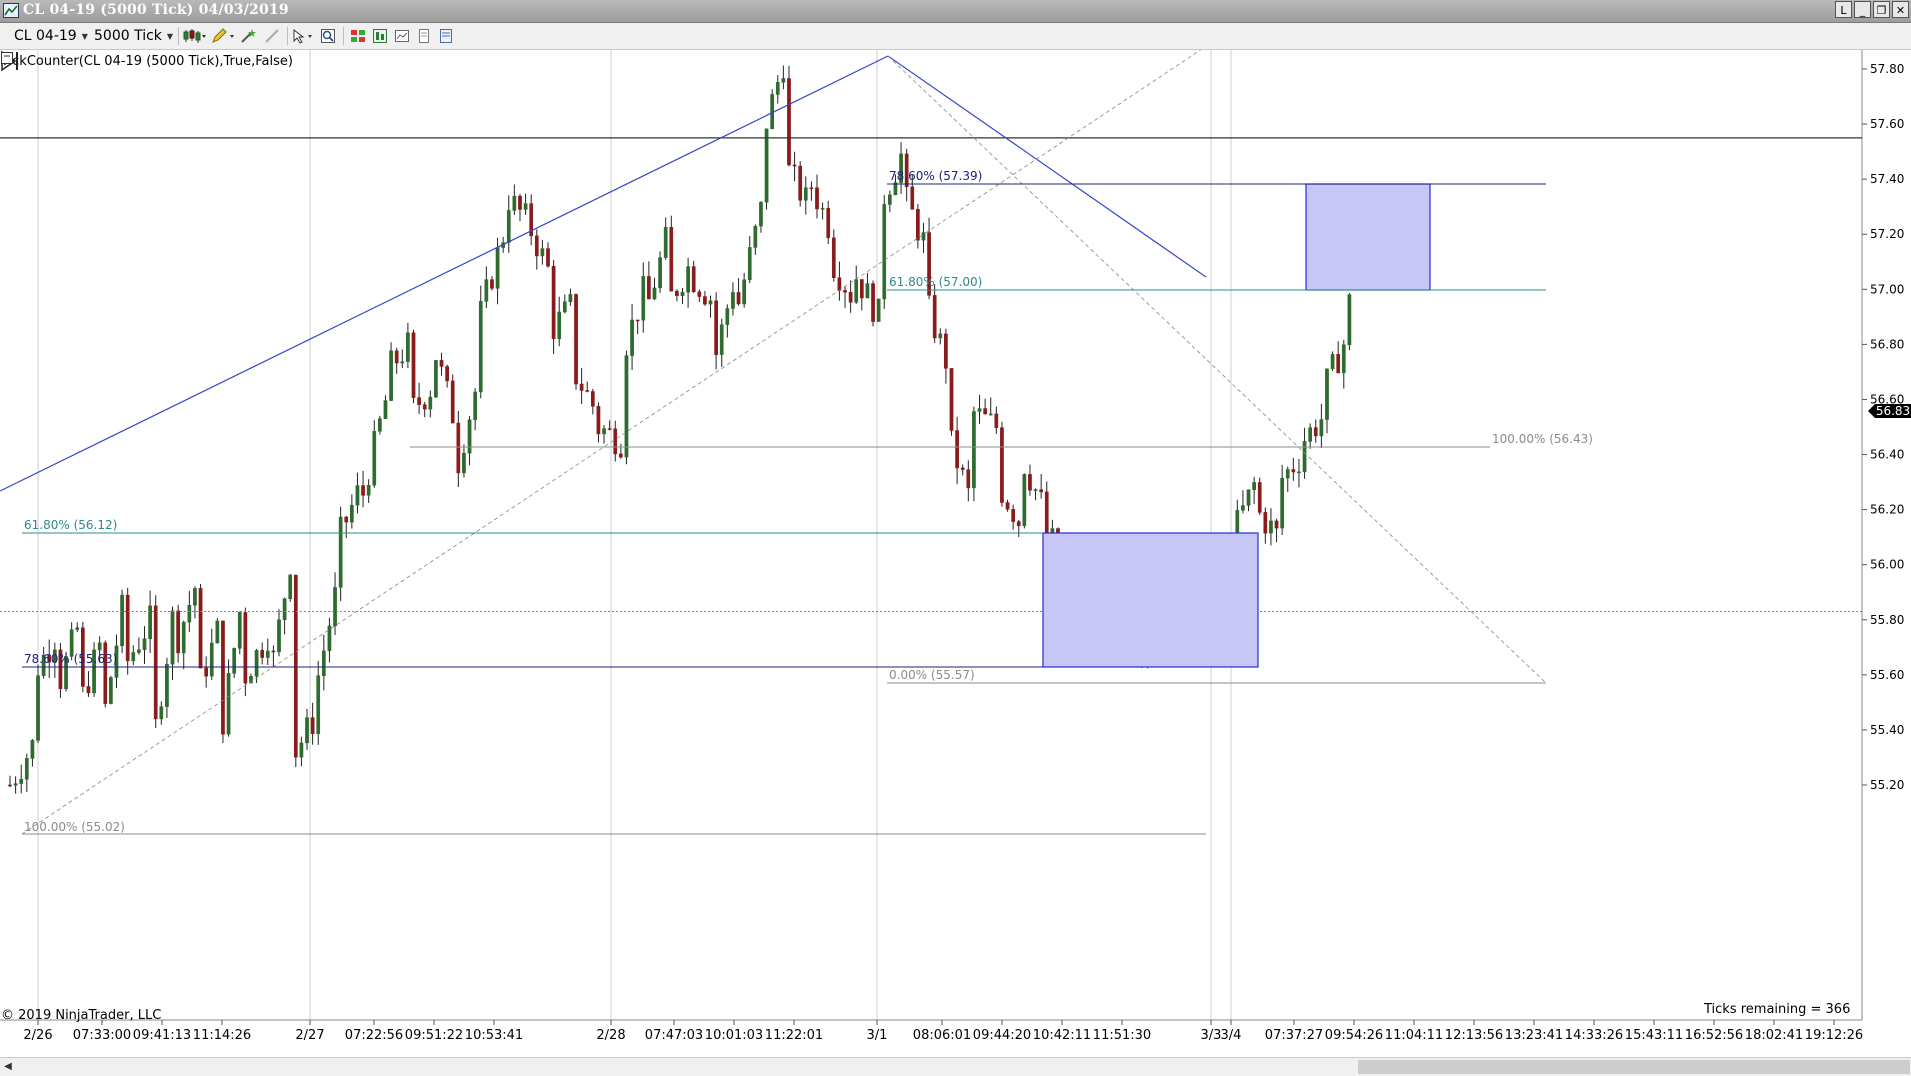  Describe the element at coordinates (51, 36) in the screenshot. I see `instrument-selector: CL 04-19 ▼` at that location.